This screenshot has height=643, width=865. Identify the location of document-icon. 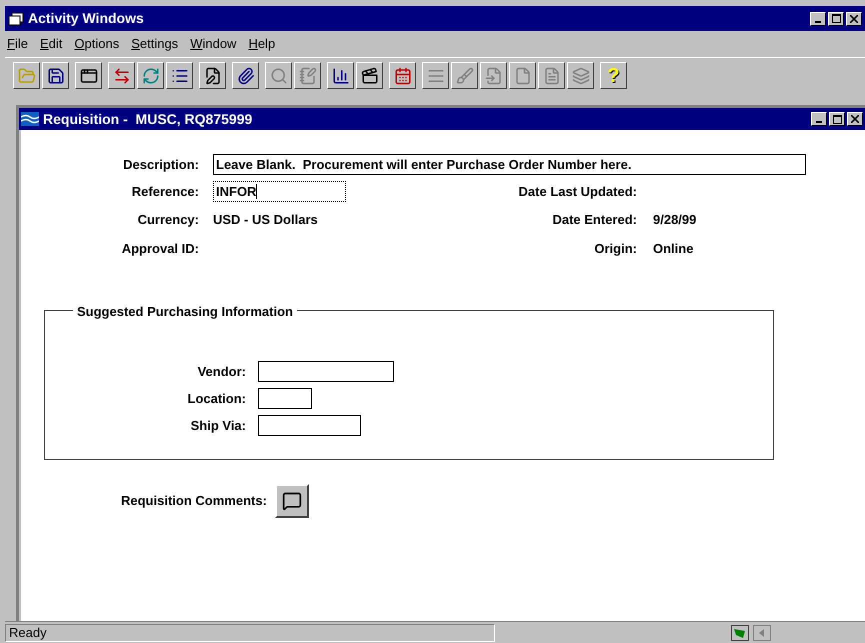
(551, 75).